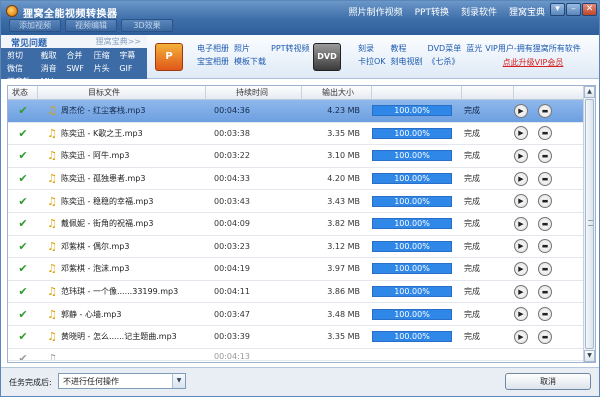  I want to click on scroll-down-icon: ▼, so click(589, 356).